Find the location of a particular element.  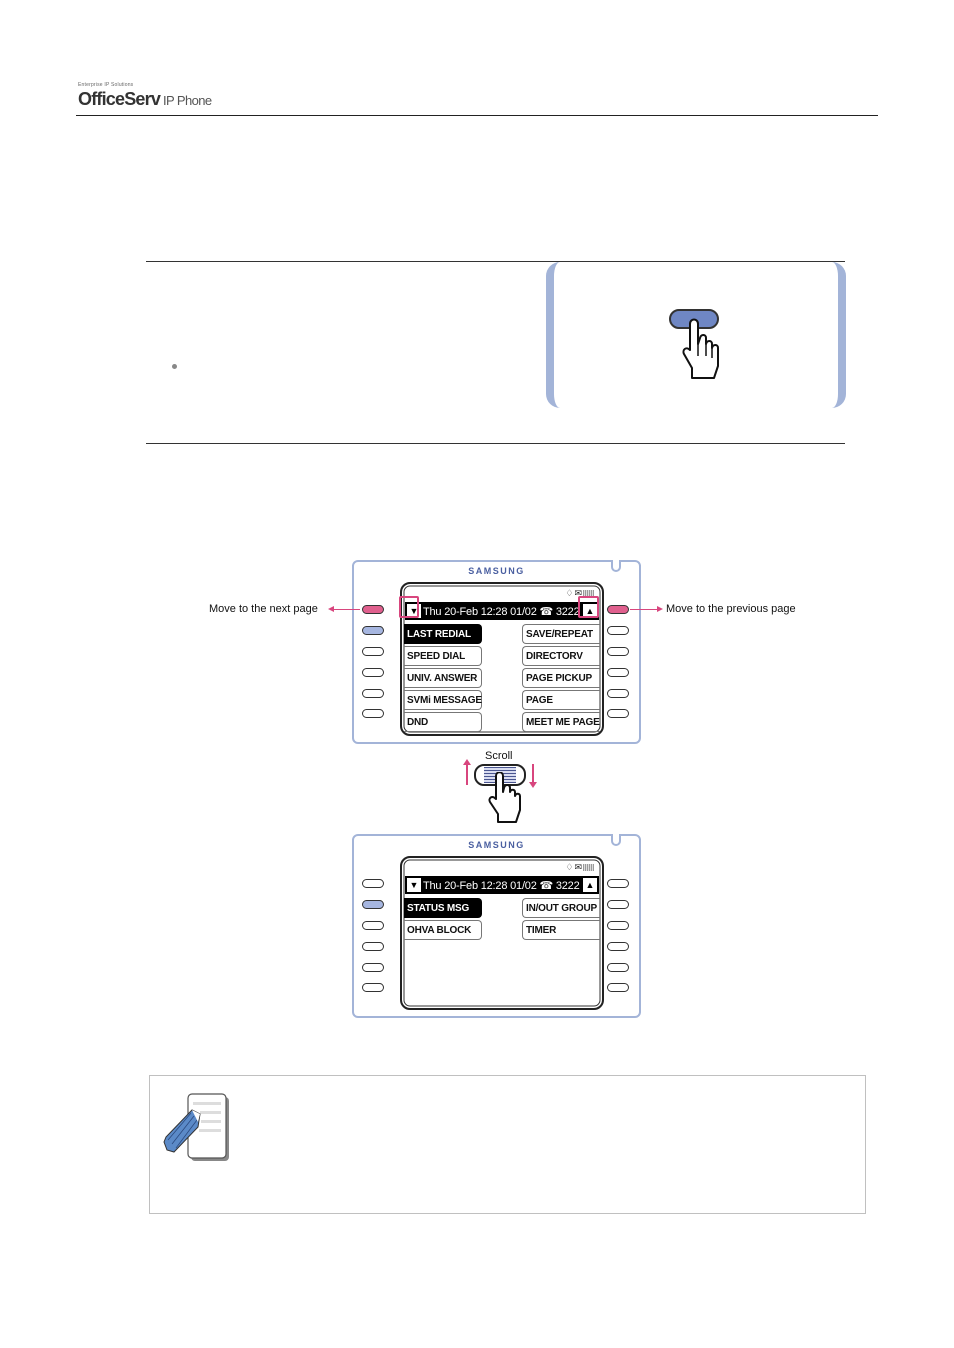

soft-key-svmi-message: SVMi MESSAGE is located at coordinates (443, 700).